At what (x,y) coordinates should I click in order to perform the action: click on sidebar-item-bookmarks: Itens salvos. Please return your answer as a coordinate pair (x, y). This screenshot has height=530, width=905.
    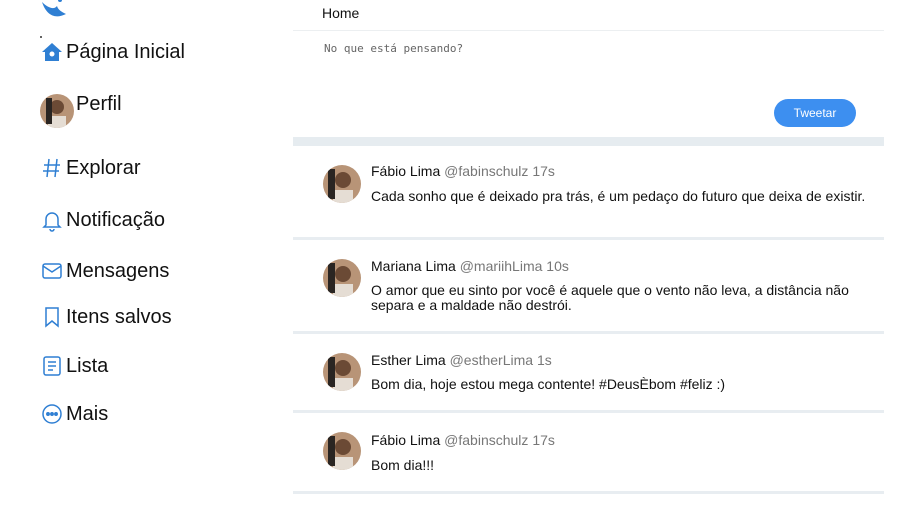
    Looking at the image, I should click on (106, 317).